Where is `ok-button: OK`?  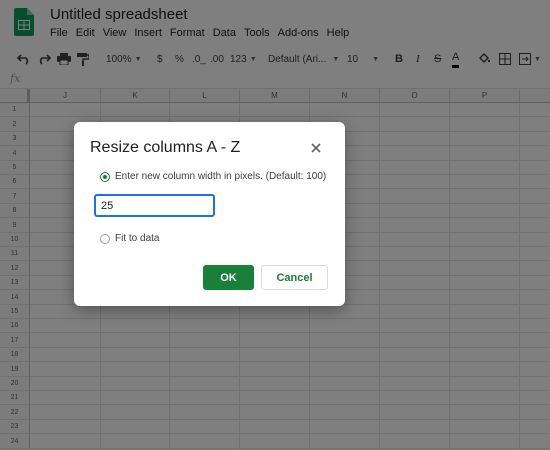
ok-button: OK is located at coordinates (228, 277).